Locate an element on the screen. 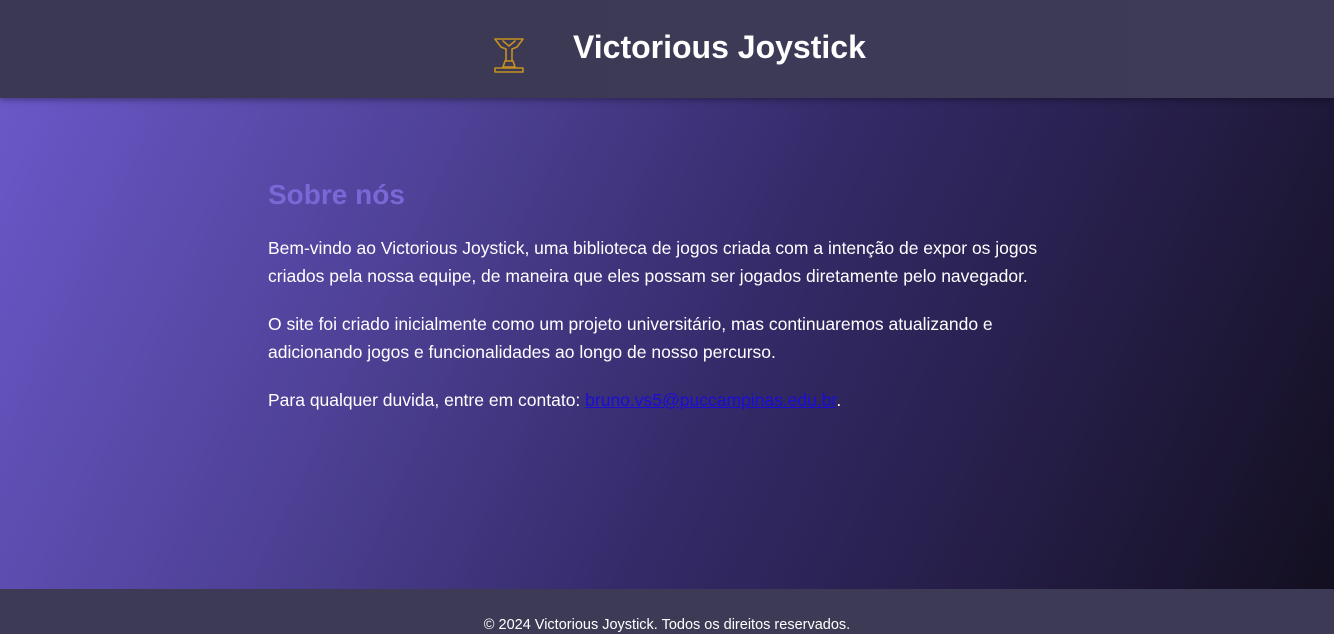  contact-email-link: bruno.vs5@puccampinas.edu.br is located at coordinates (710, 400).